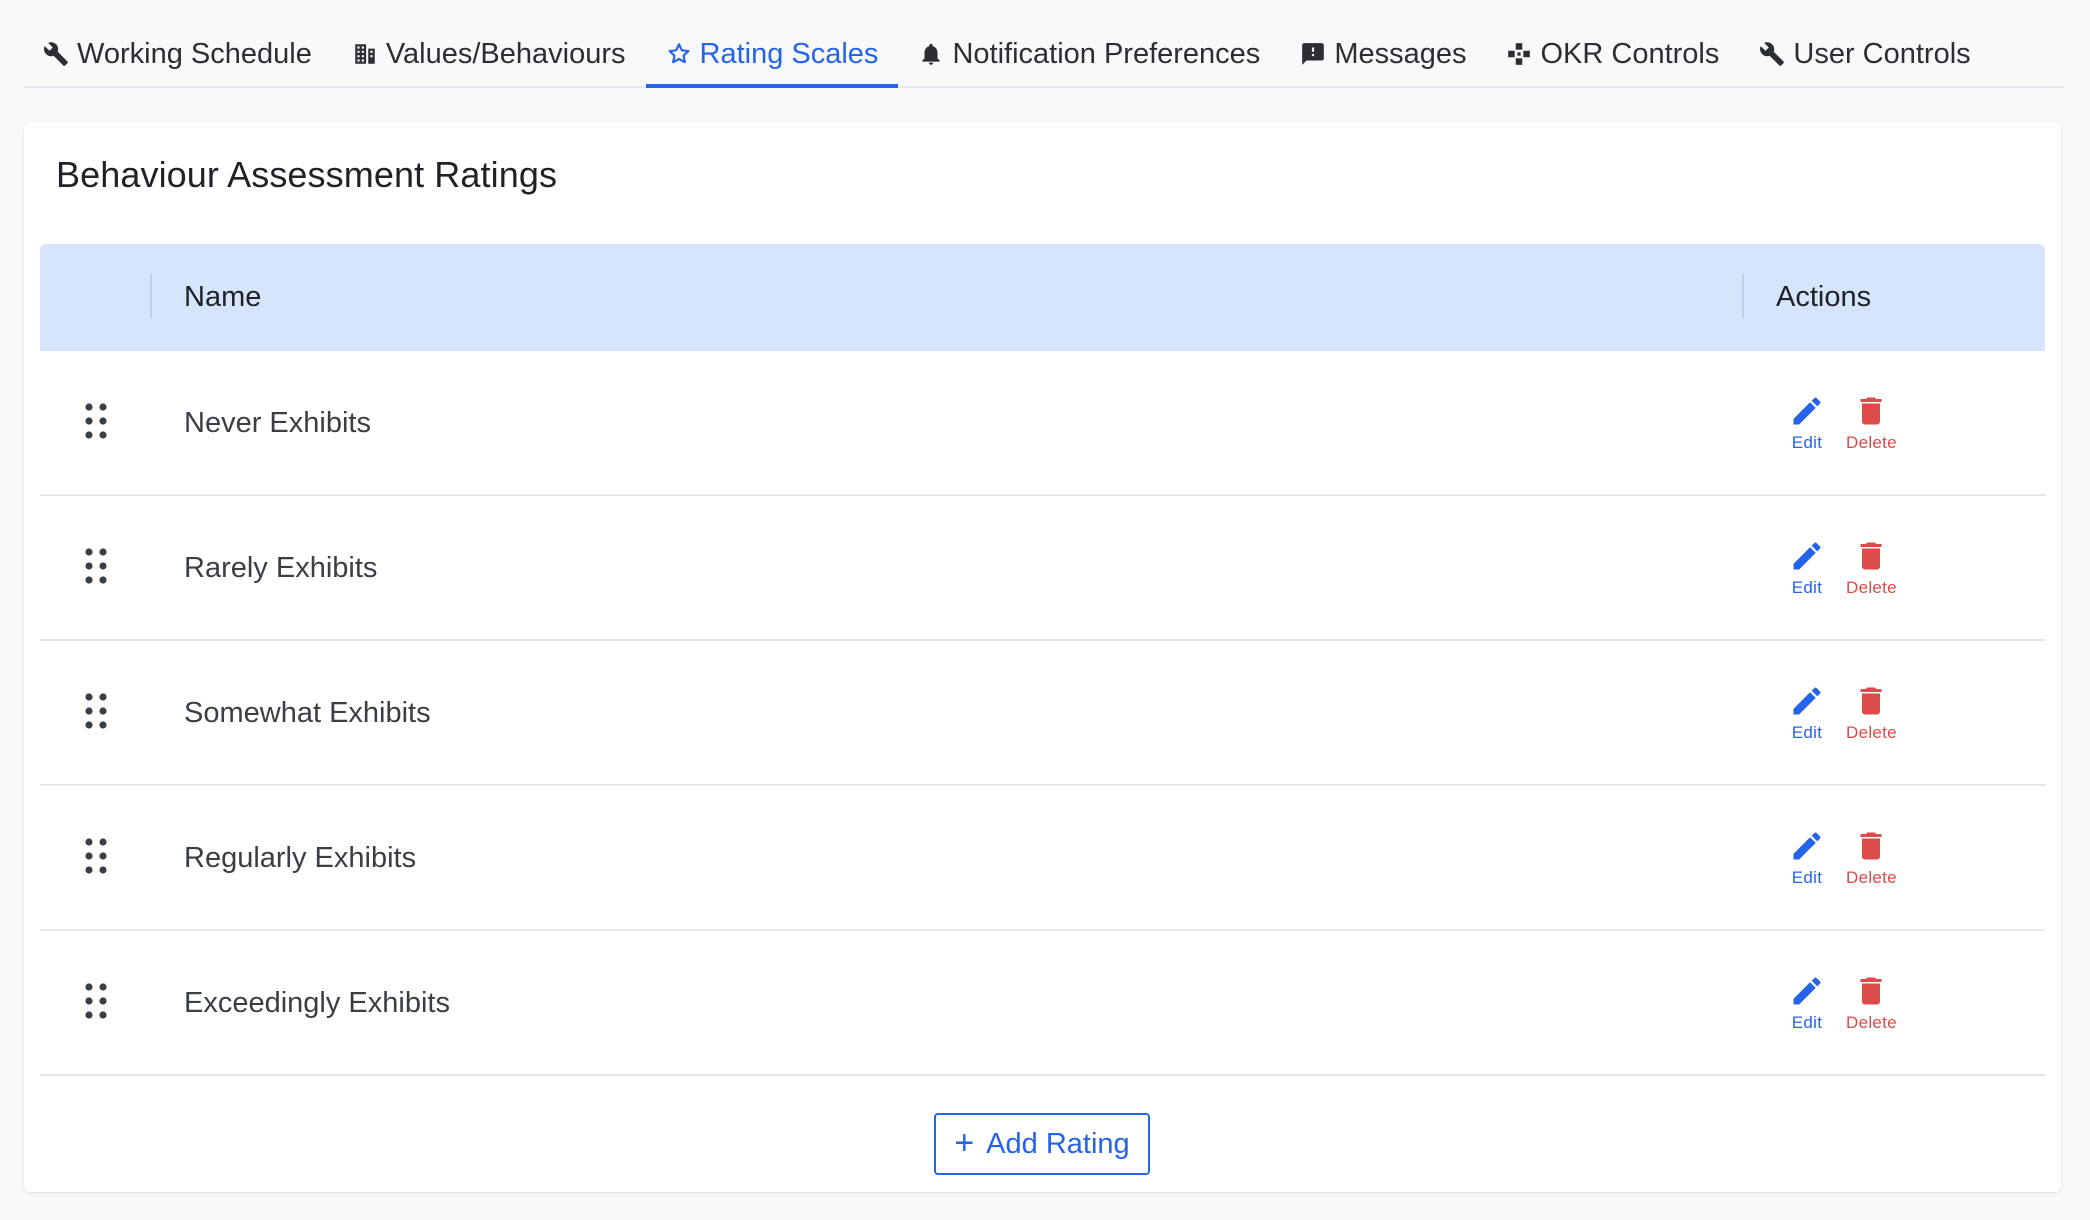 The image size is (2090, 1220). Describe the element at coordinates (1106, 53) in the screenshot. I see `tab-label: Notification Preferences` at that location.